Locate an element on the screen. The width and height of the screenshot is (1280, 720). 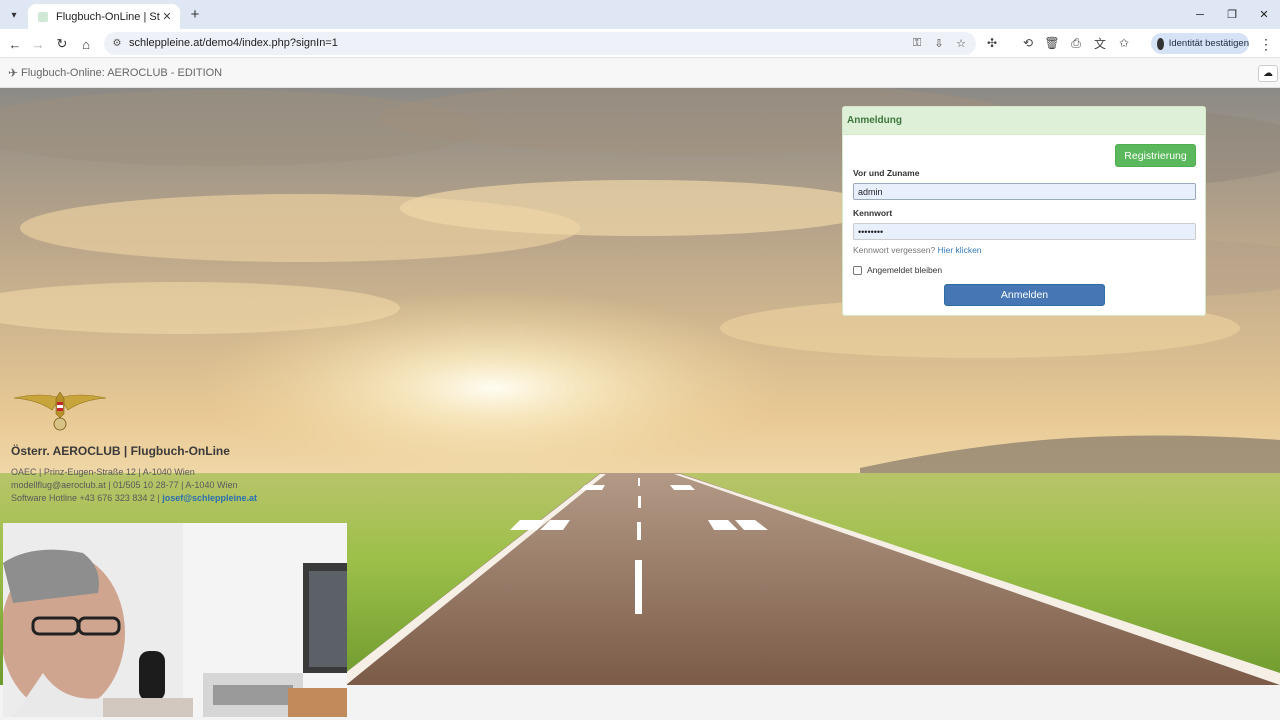
password-label: Kennwort is located at coordinates (873, 213).